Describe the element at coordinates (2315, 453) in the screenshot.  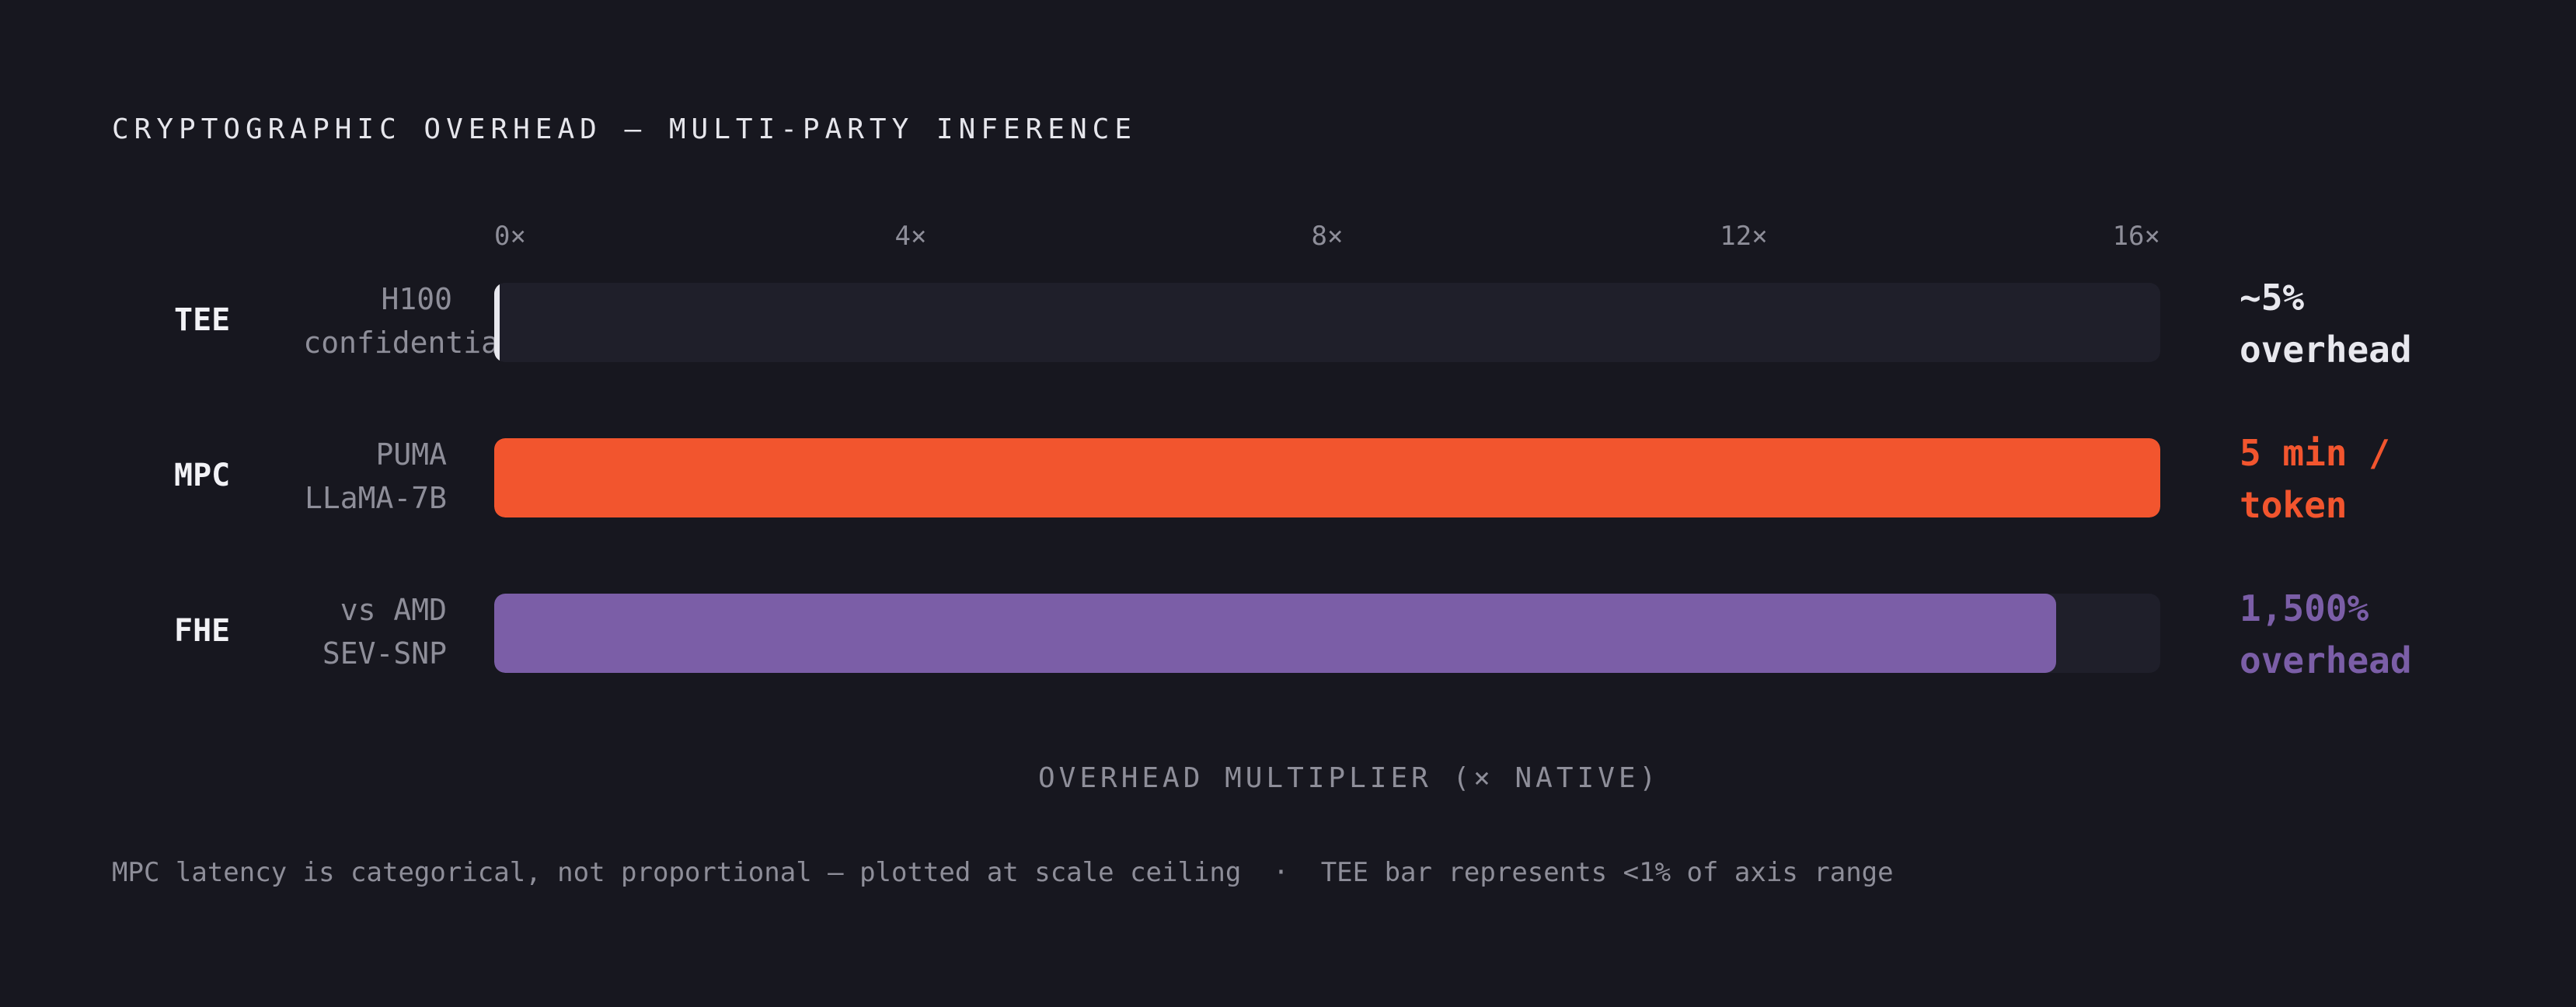
I see `bar-annotation-line: 5 min /` at that location.